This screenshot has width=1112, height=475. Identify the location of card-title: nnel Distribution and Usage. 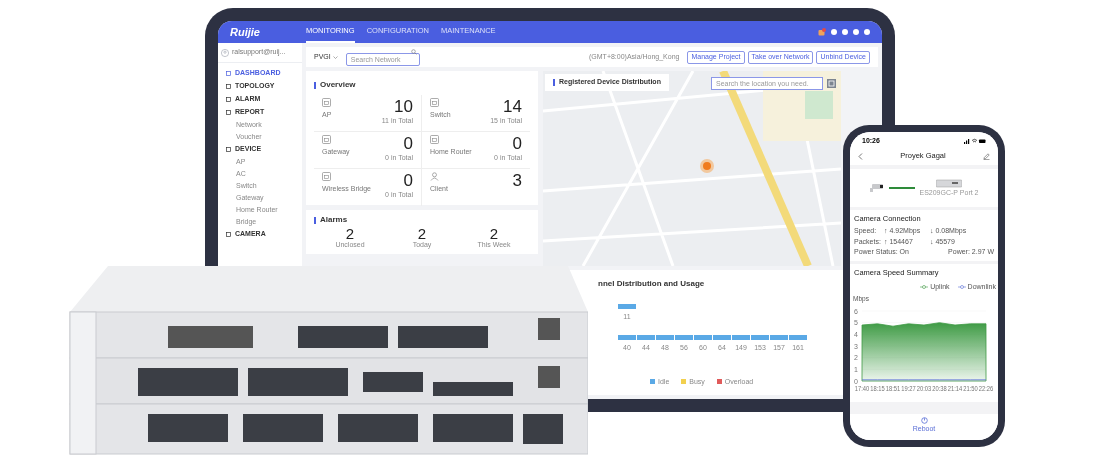
(652, 284).